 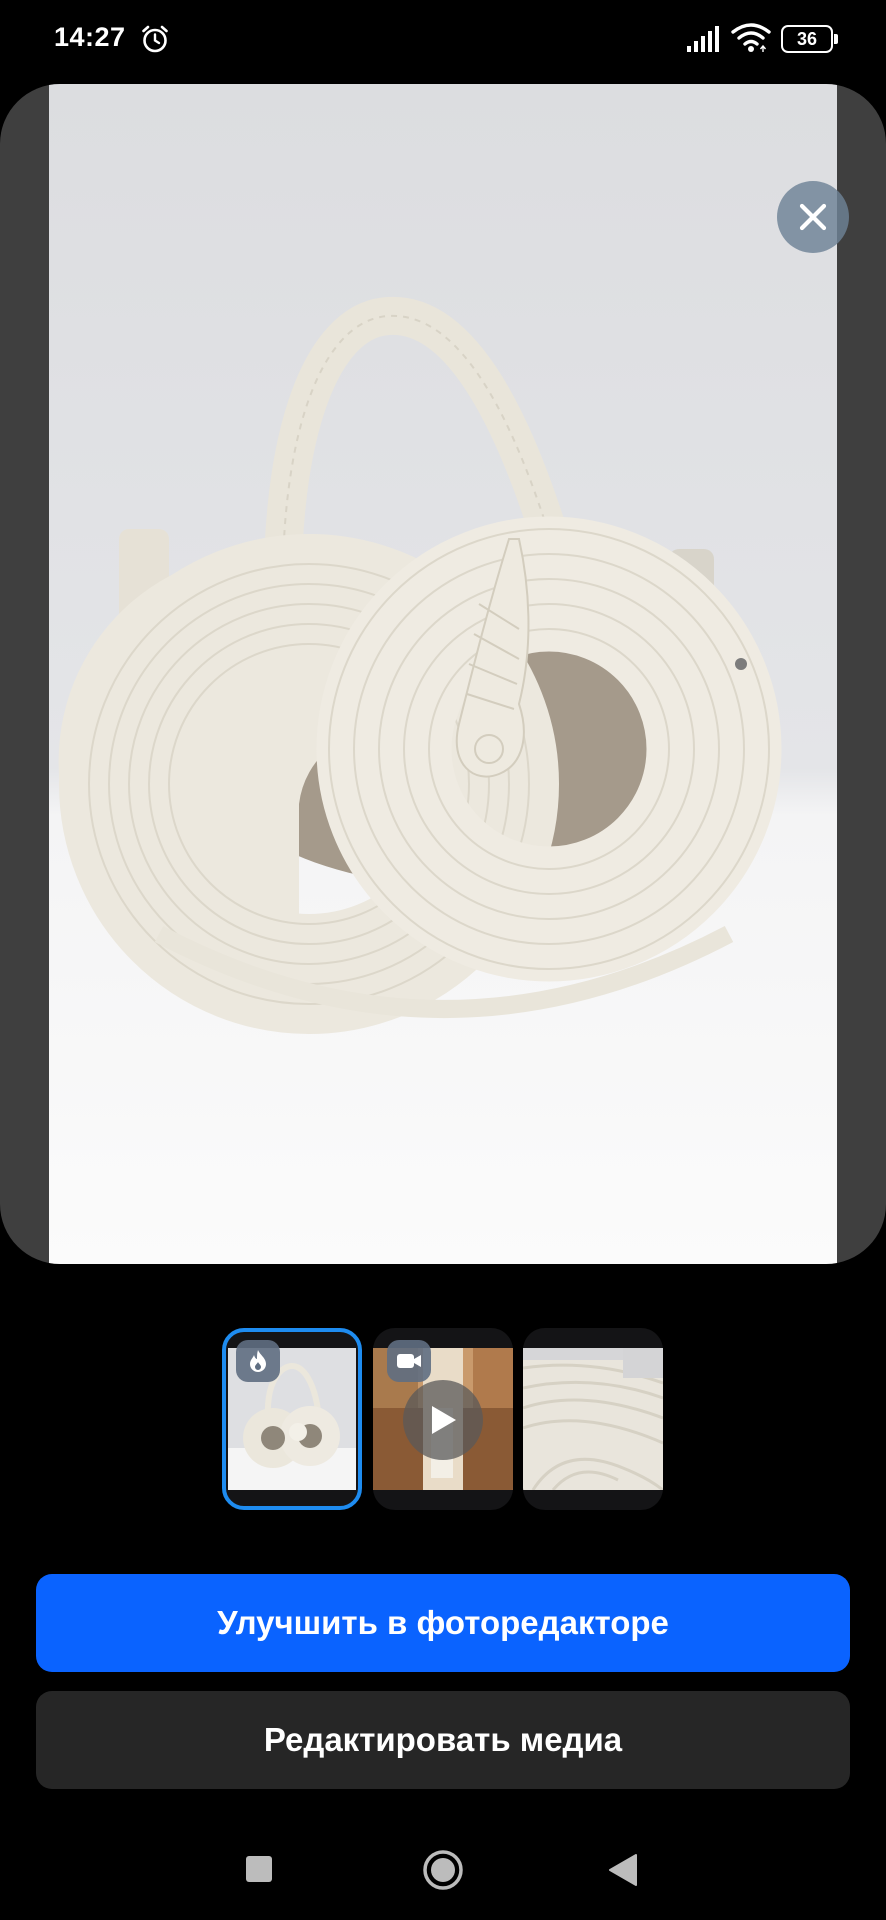 What do you see at coordinates (90, 37) in the screenshot?
I see `status-time: 14:27` at bounding box center [90, 37].